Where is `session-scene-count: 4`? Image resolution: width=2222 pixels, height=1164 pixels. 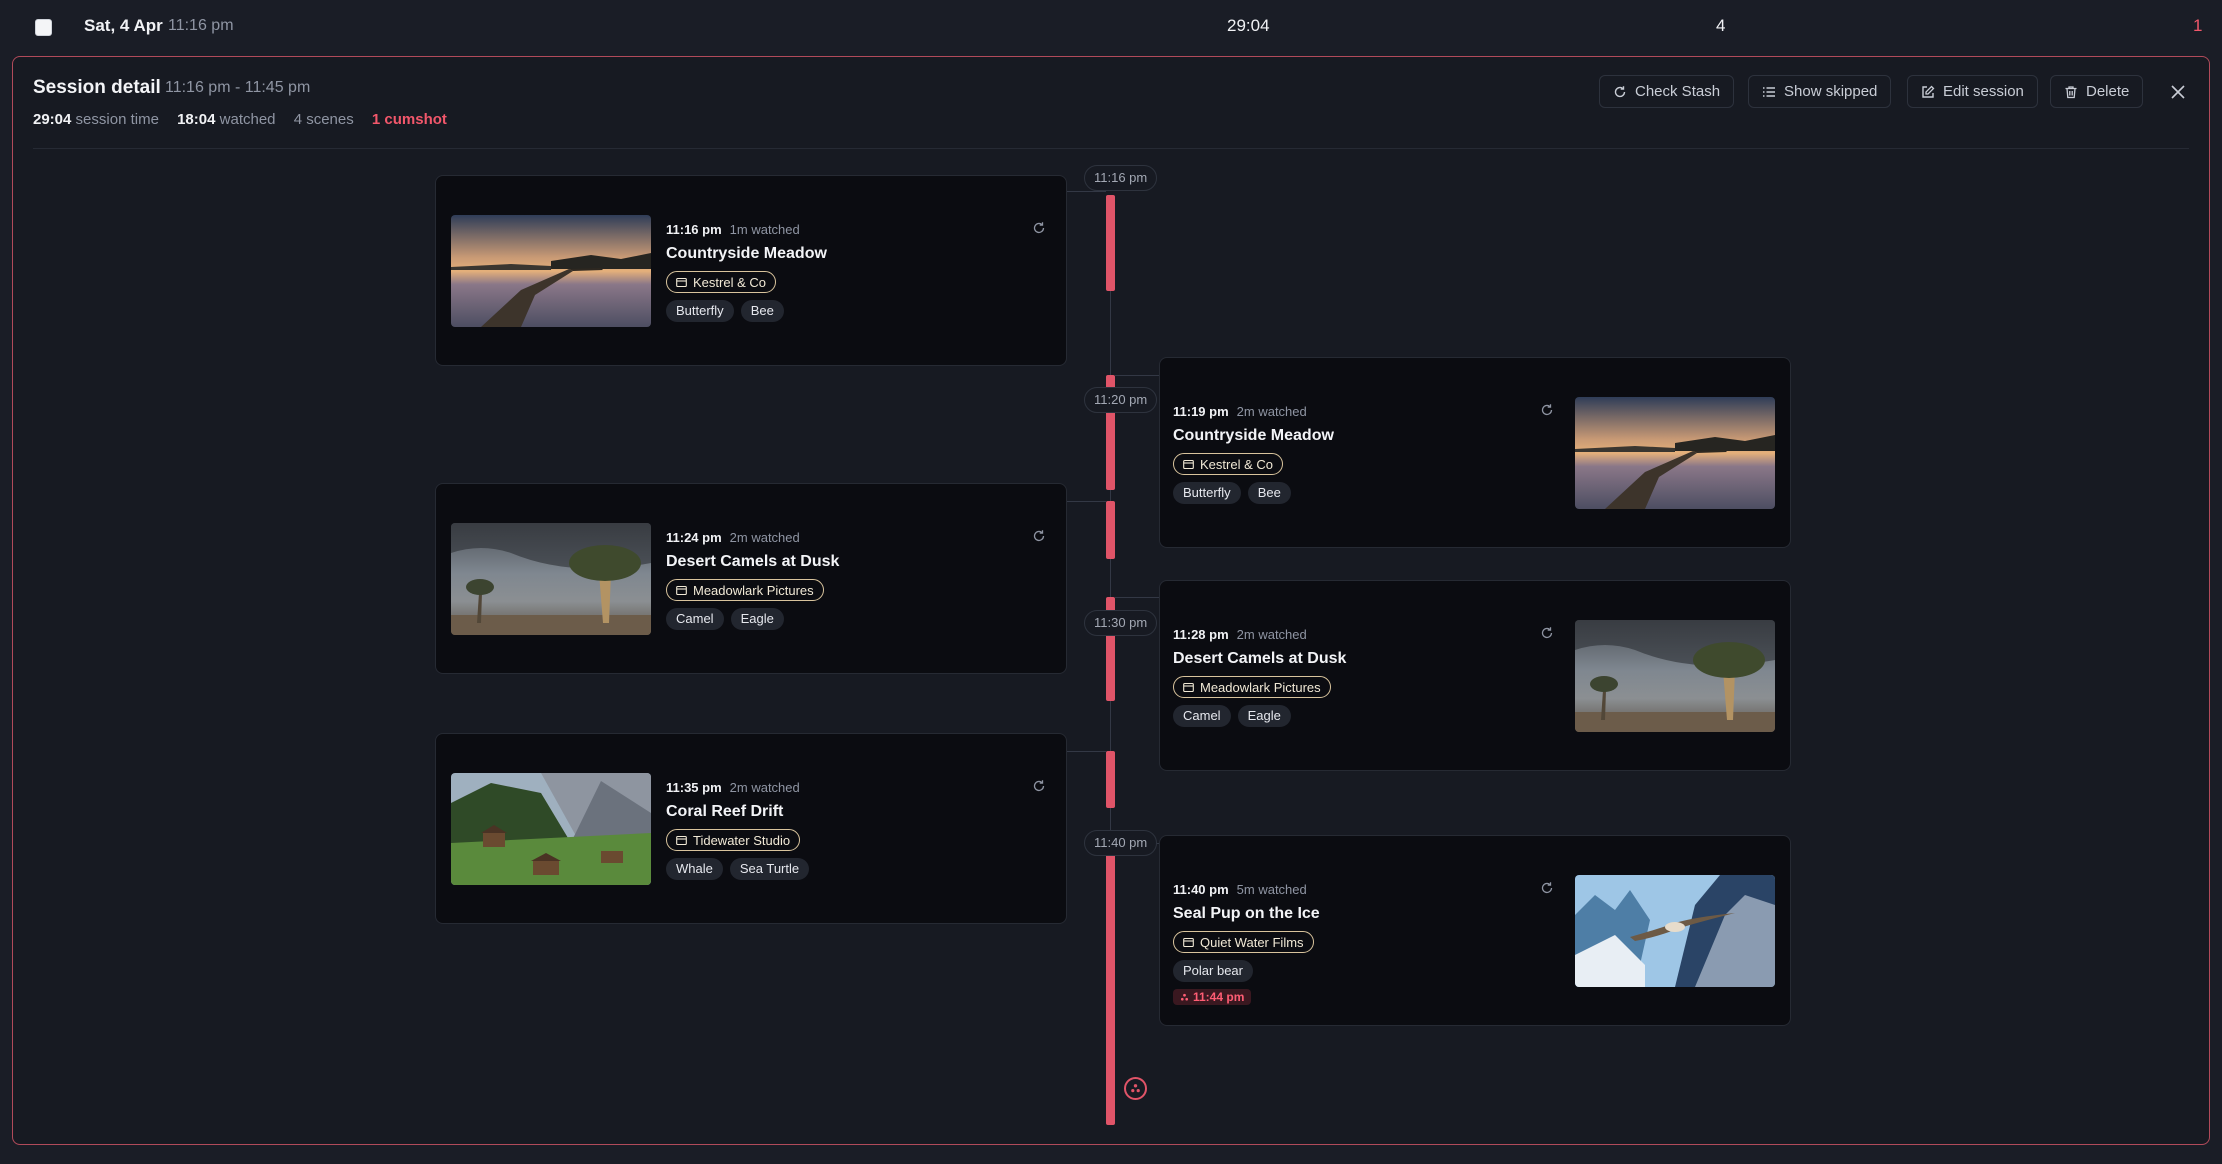
session-scene-count: 4 is located at coordinates (1721, 25).